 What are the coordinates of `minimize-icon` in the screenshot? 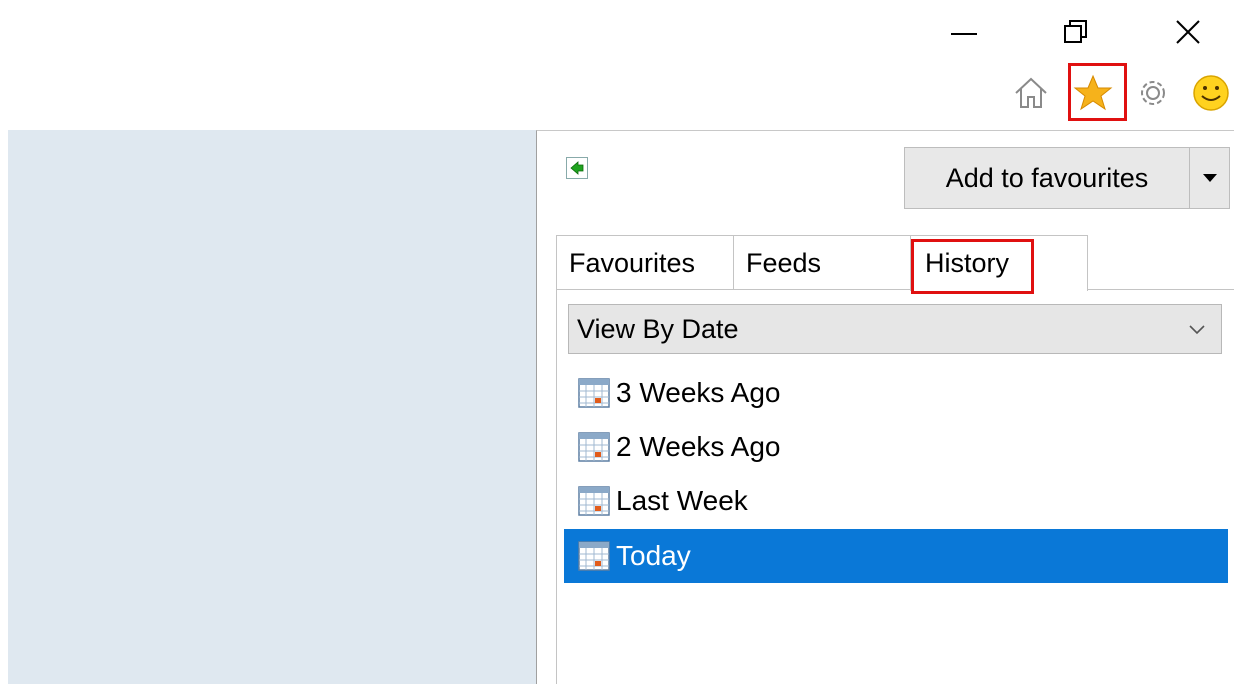 It's located at (964, 34).